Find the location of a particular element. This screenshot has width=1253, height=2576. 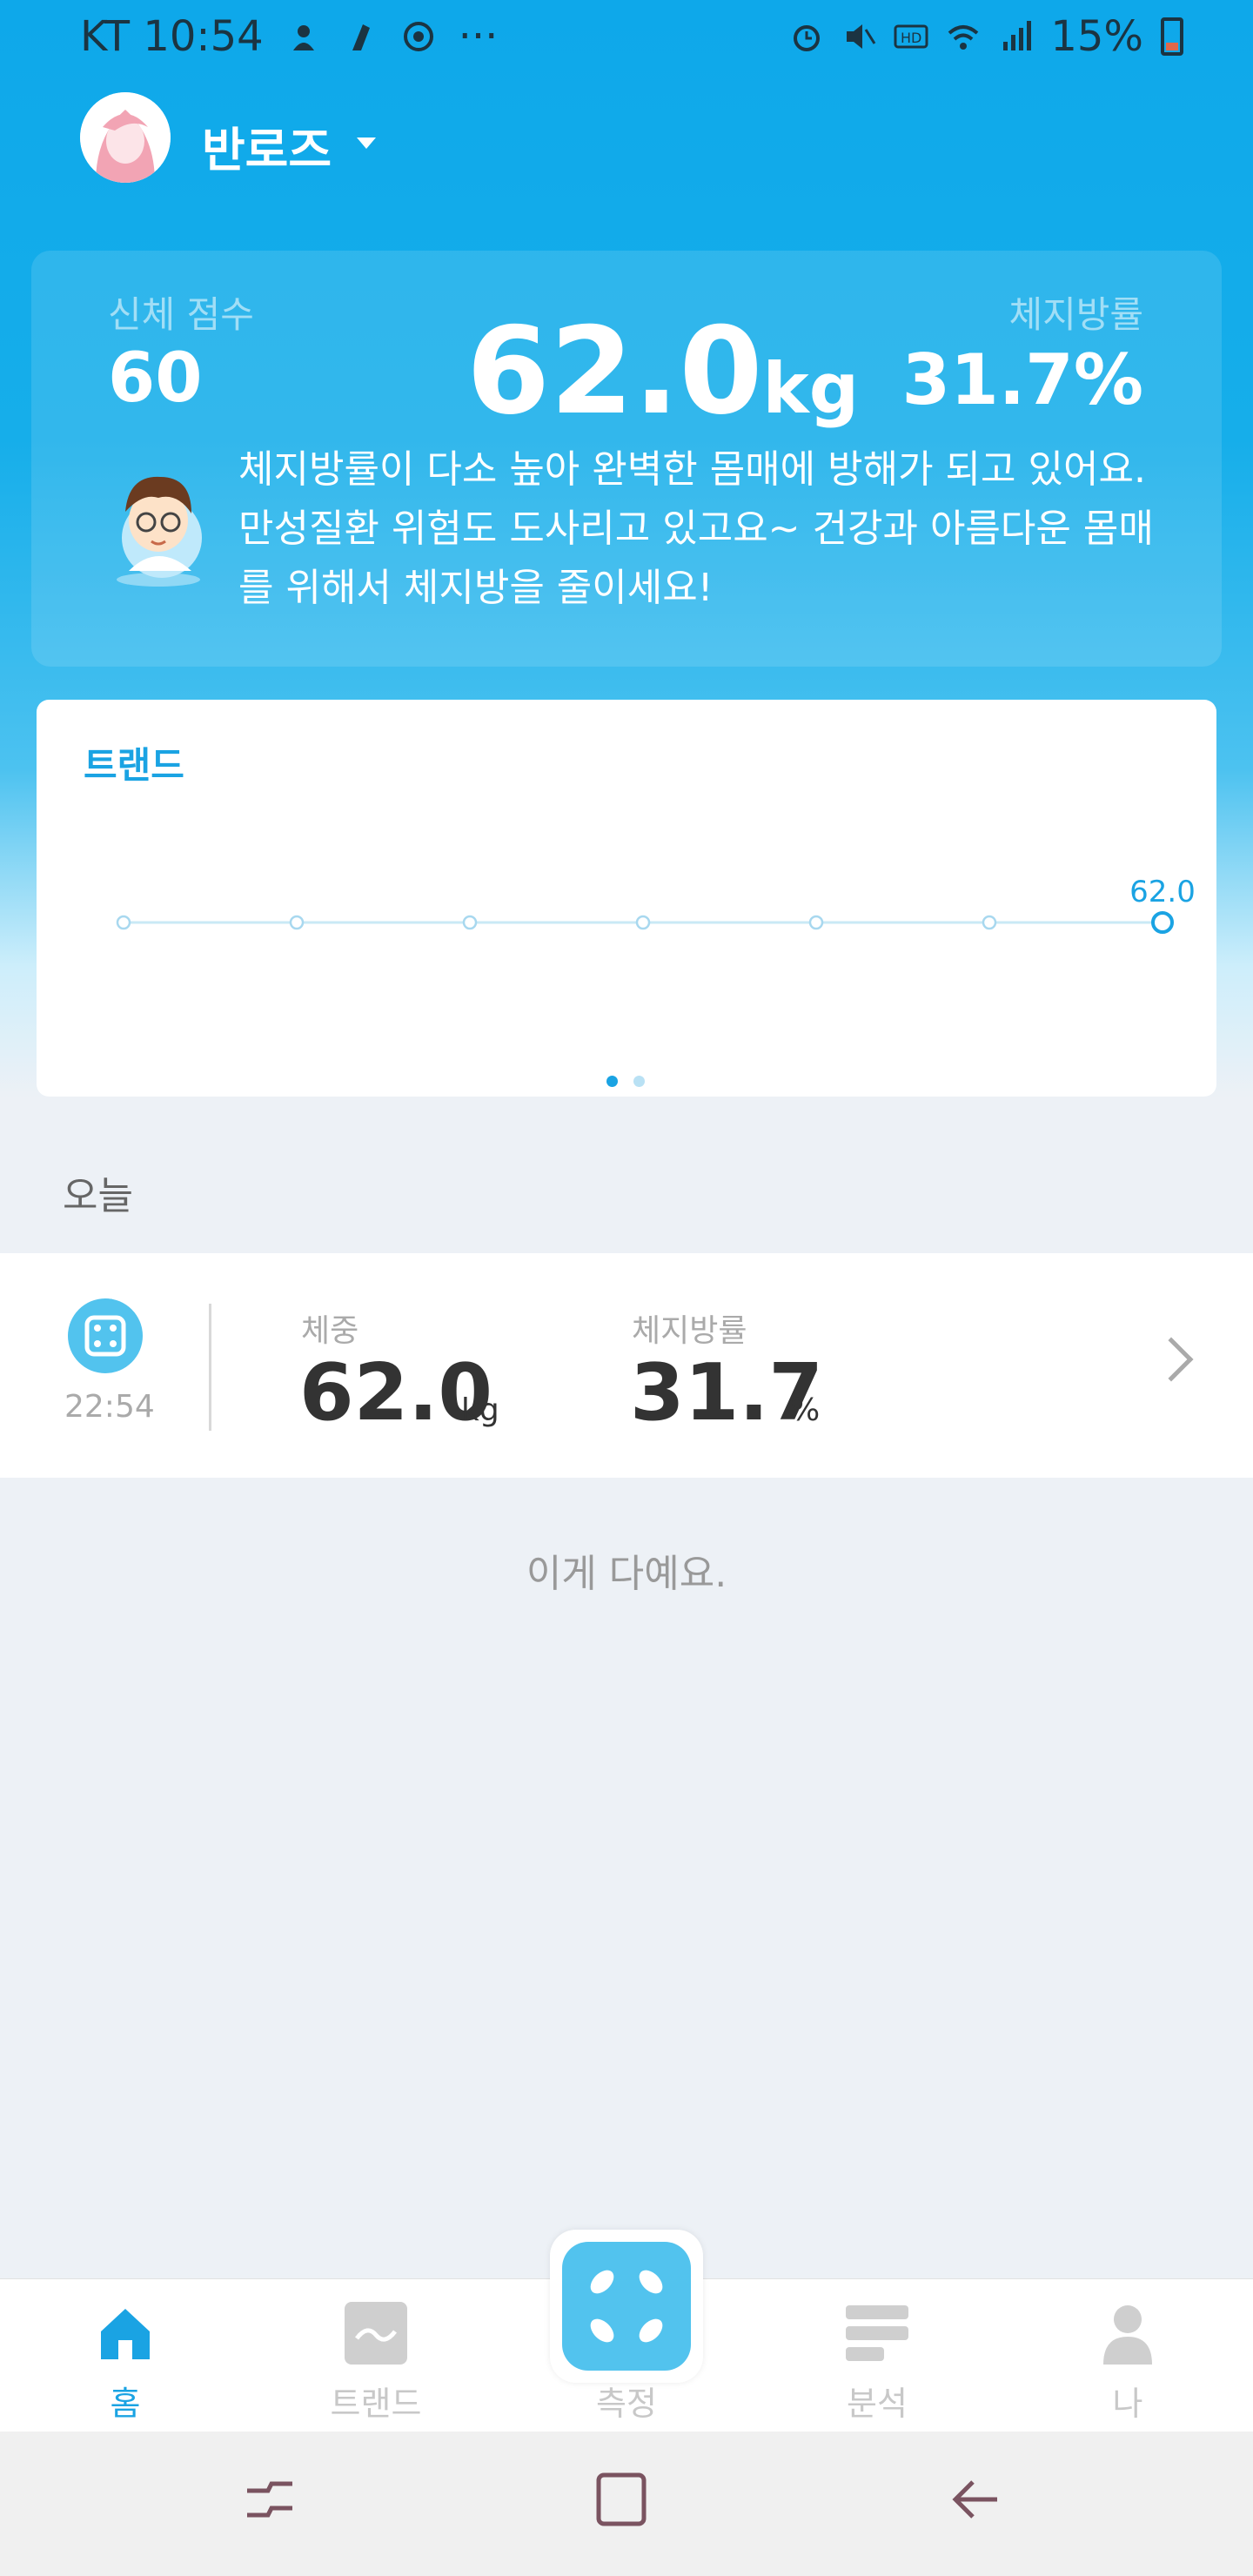

record-fat-label: 체지방률 is located at coordinates (689, 1331).